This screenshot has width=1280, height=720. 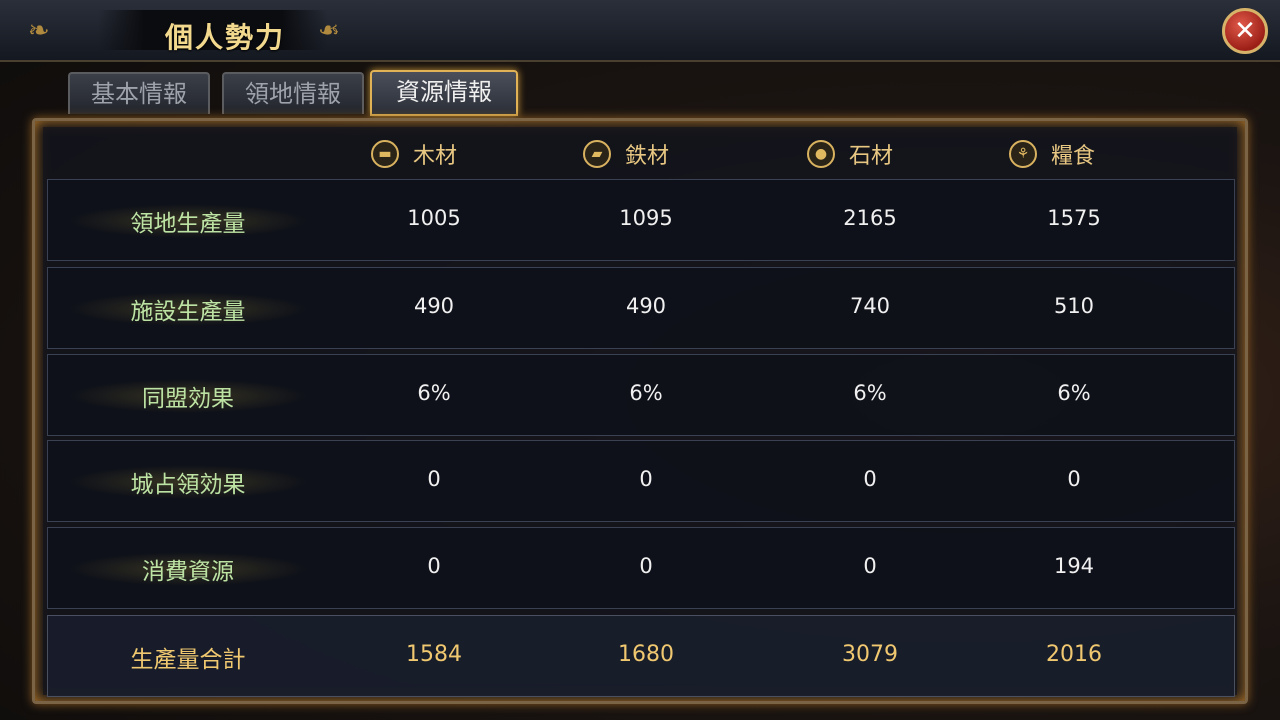 I want to click on row-label: 施設生產量, so click(x=188, y=309).